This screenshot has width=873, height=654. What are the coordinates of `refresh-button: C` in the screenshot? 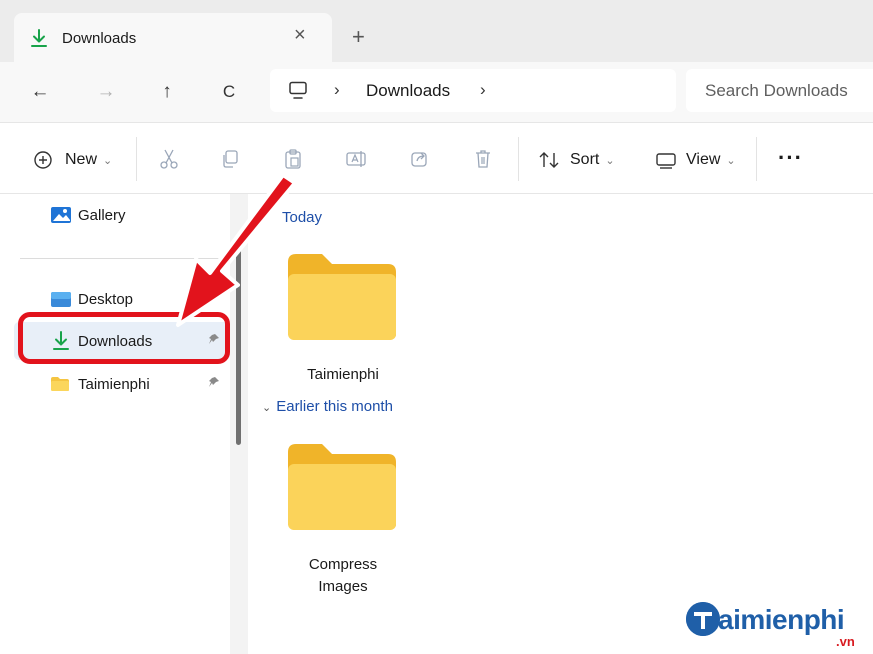 It's located at (229, 92).